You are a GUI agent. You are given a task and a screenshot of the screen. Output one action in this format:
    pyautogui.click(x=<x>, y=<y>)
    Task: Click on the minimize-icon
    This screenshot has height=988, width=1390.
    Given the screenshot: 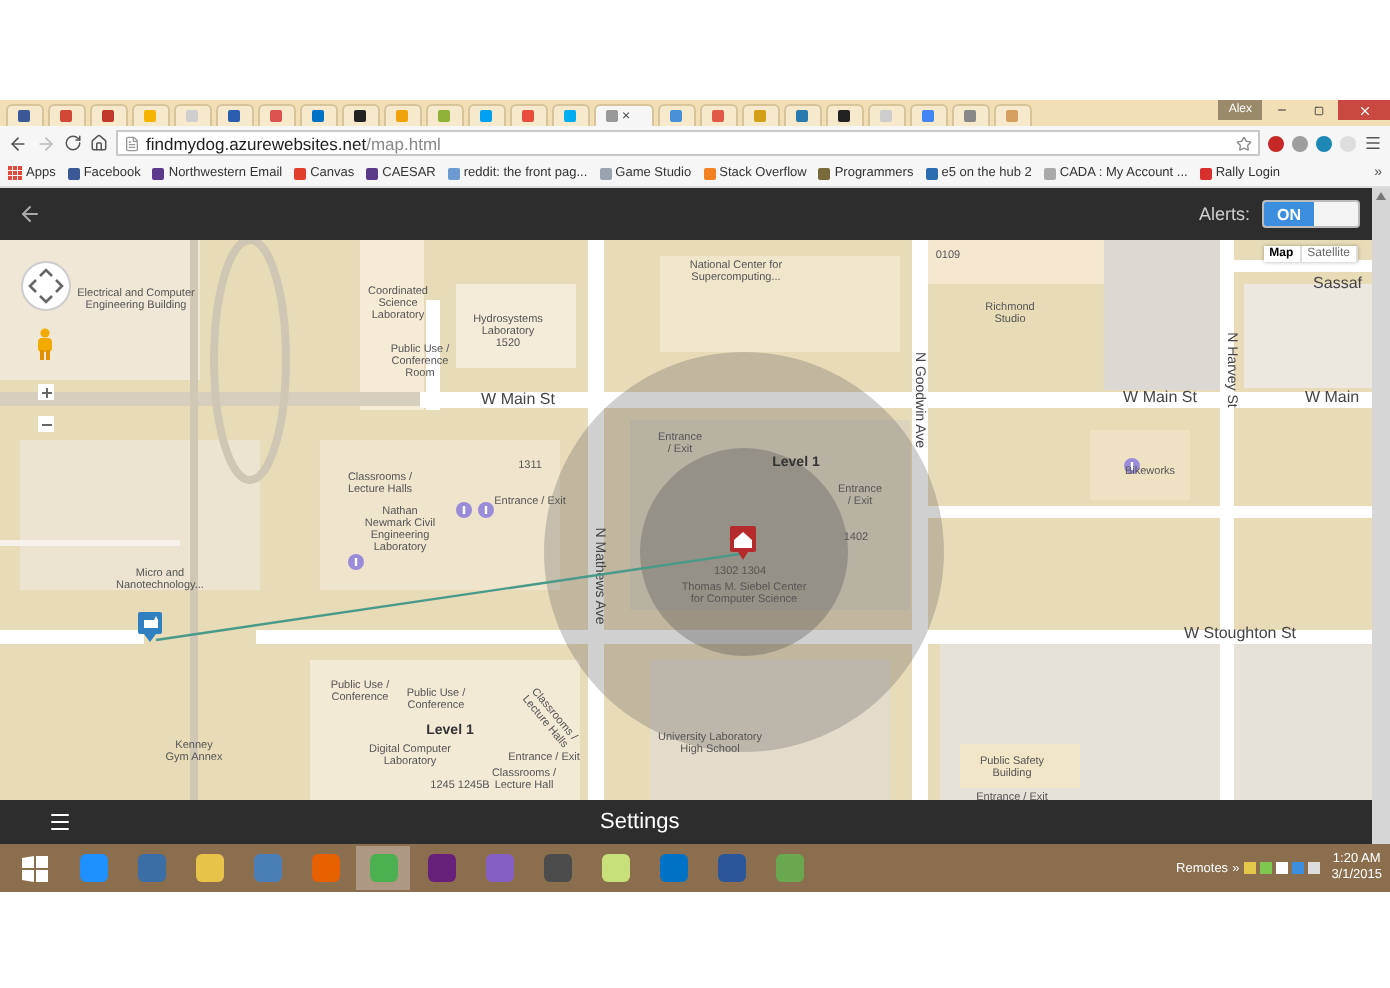 What is the action you would take?
    pyautogui.click(x=1282, y=110)
    